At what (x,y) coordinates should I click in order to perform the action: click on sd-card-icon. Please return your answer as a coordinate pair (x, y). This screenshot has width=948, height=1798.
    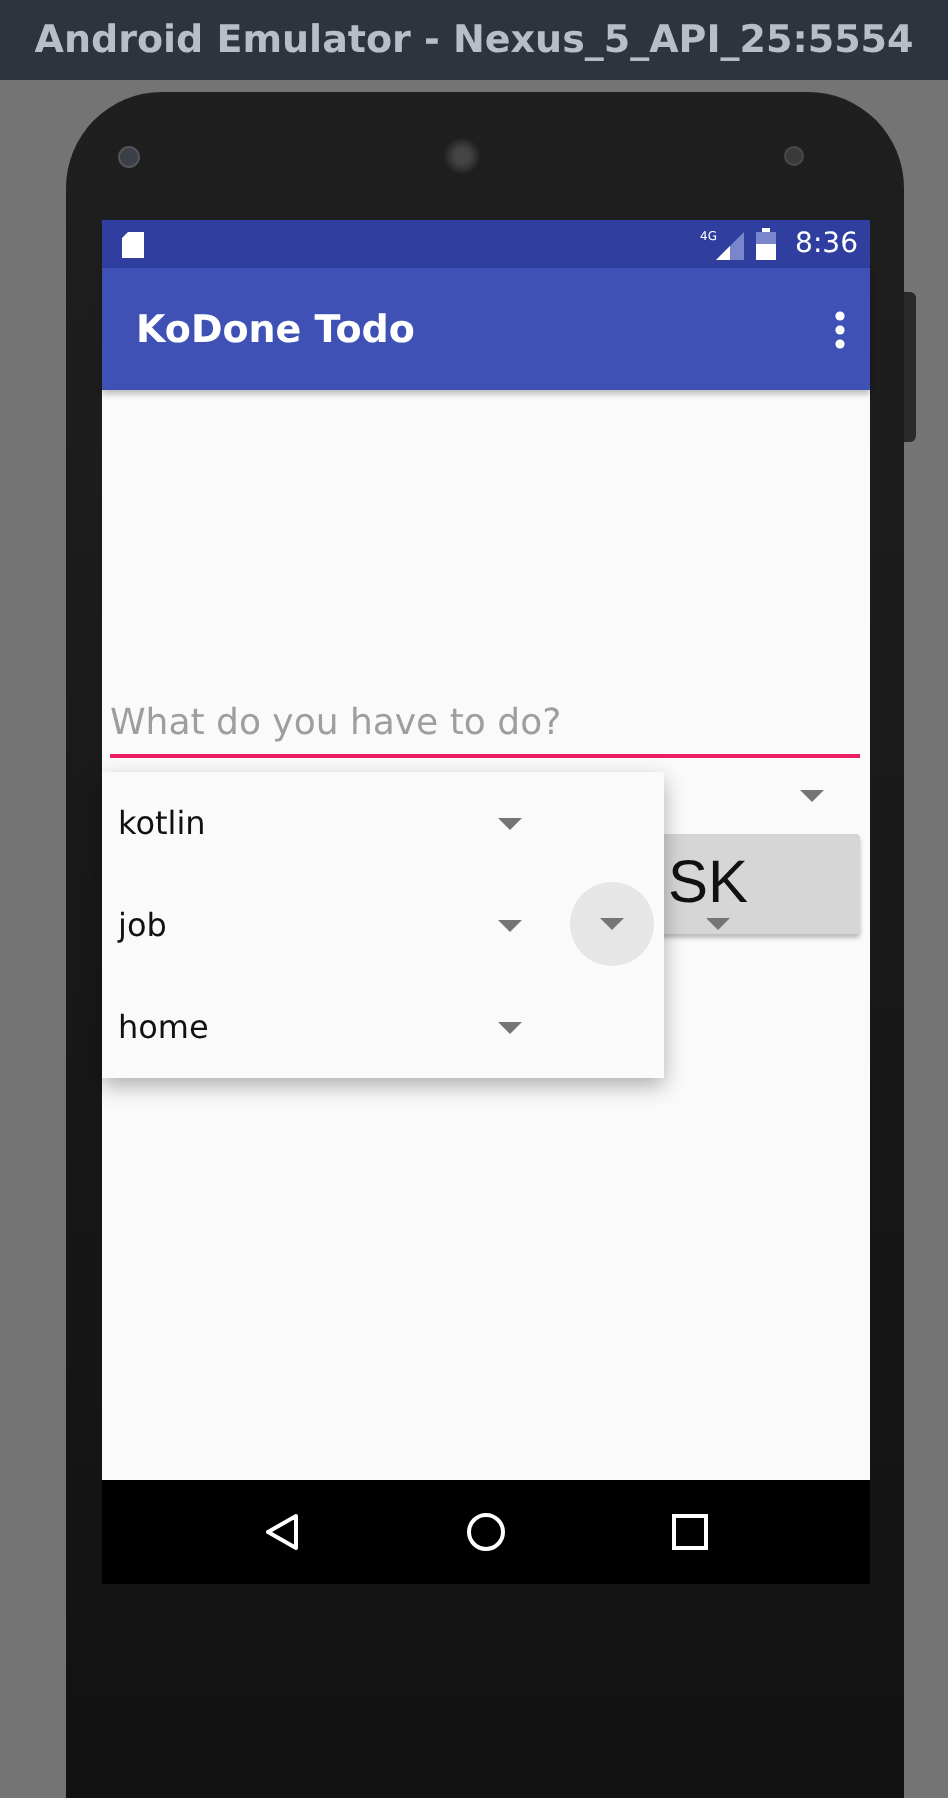
    Looking at the image, I should click on (133, 244).